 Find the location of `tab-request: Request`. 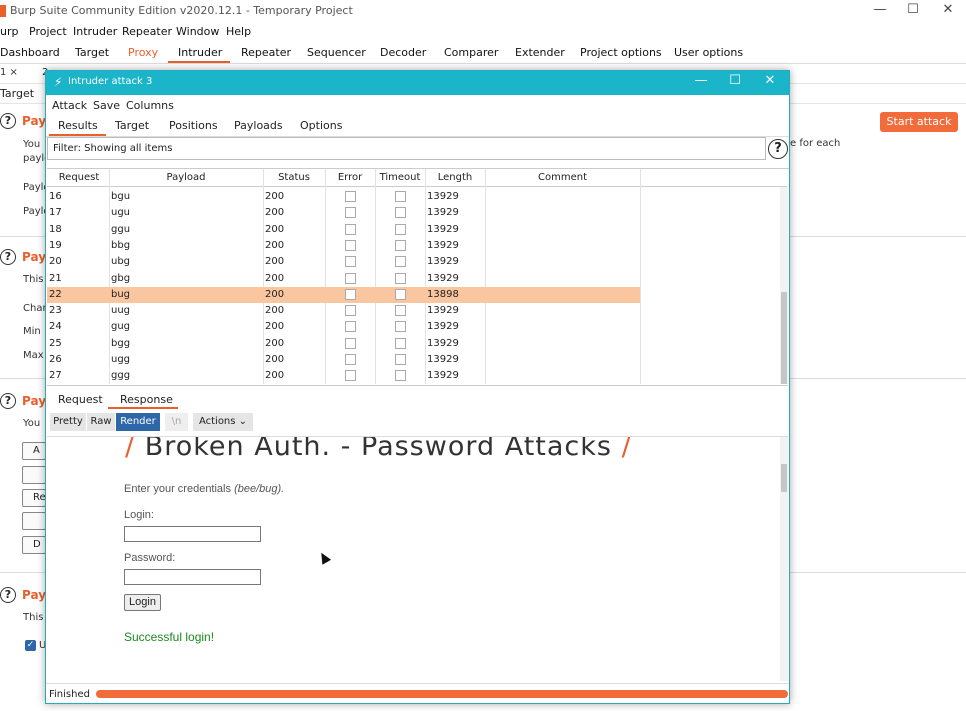

tab-request: Request is located at coordinates (80, 399).